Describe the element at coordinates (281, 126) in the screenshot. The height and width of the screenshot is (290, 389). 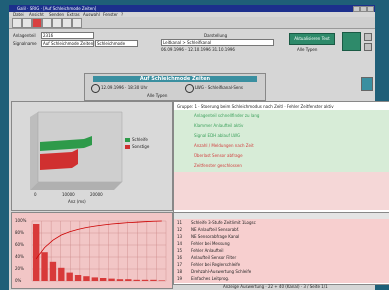
I see `table-row: Klammer Anlaufteil aktiv` at that location.